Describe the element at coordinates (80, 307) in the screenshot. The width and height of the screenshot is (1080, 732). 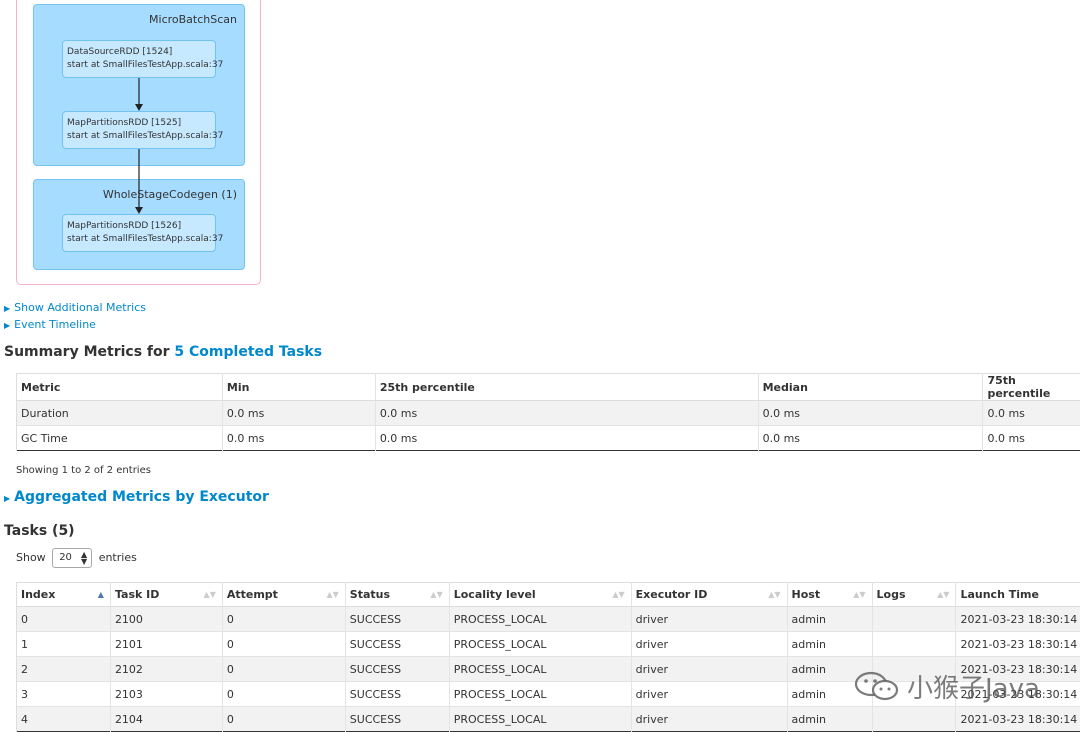
I see `show-additional-metrics-link: Show Additional Metrics` at that location.